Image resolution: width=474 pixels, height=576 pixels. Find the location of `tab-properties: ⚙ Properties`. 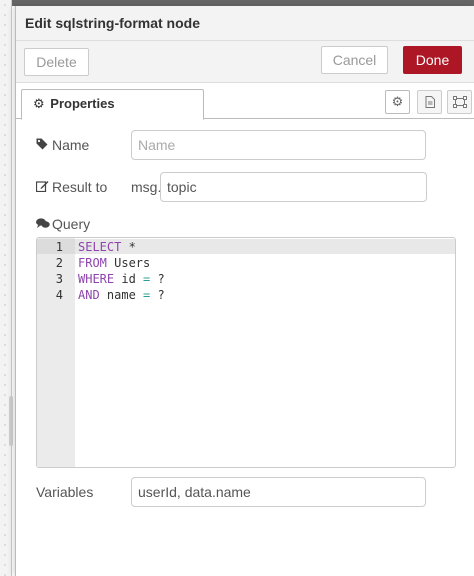

tab-properties: ⚙ Properties is located at coordinates (112, 104).